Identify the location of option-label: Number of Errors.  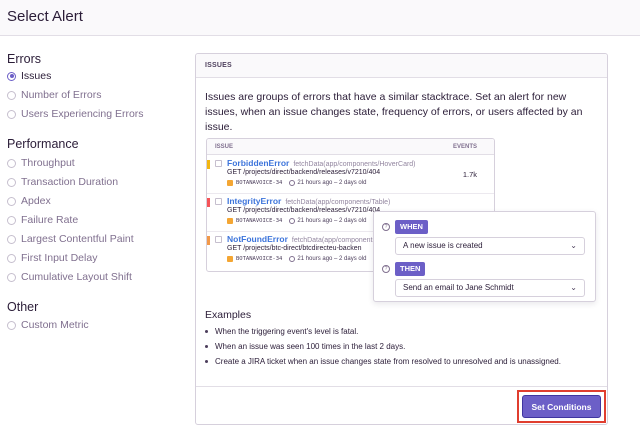
(61, 95).